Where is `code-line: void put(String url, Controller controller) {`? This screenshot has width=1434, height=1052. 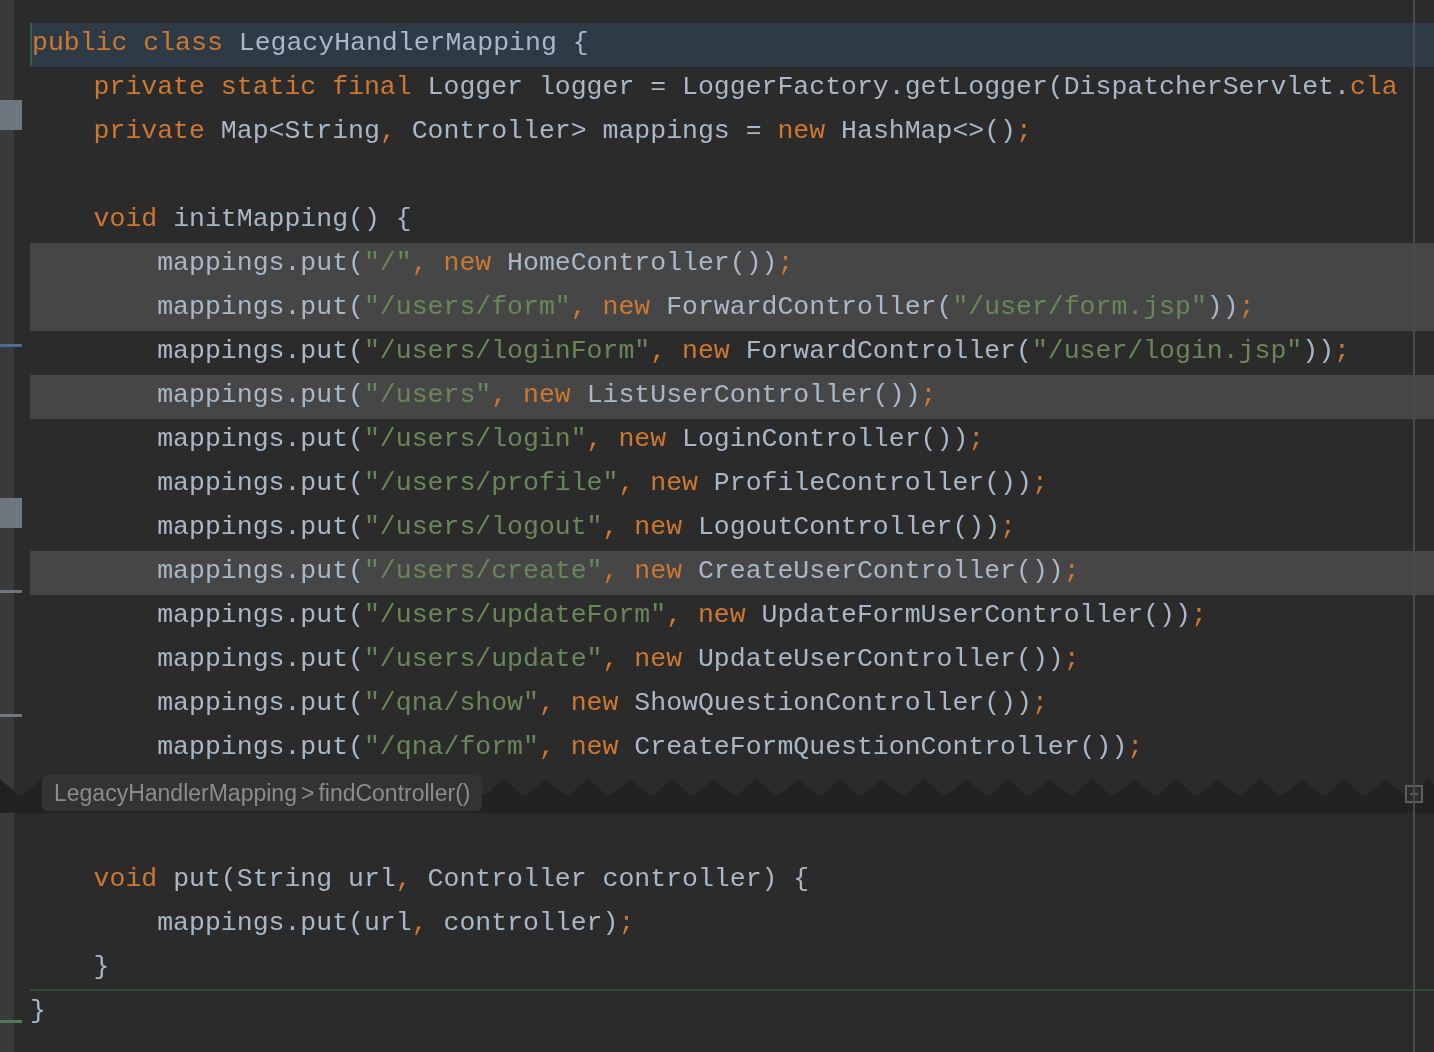 code-line: void put(String url, Controller controller) { is located at coordinates (451, 880).